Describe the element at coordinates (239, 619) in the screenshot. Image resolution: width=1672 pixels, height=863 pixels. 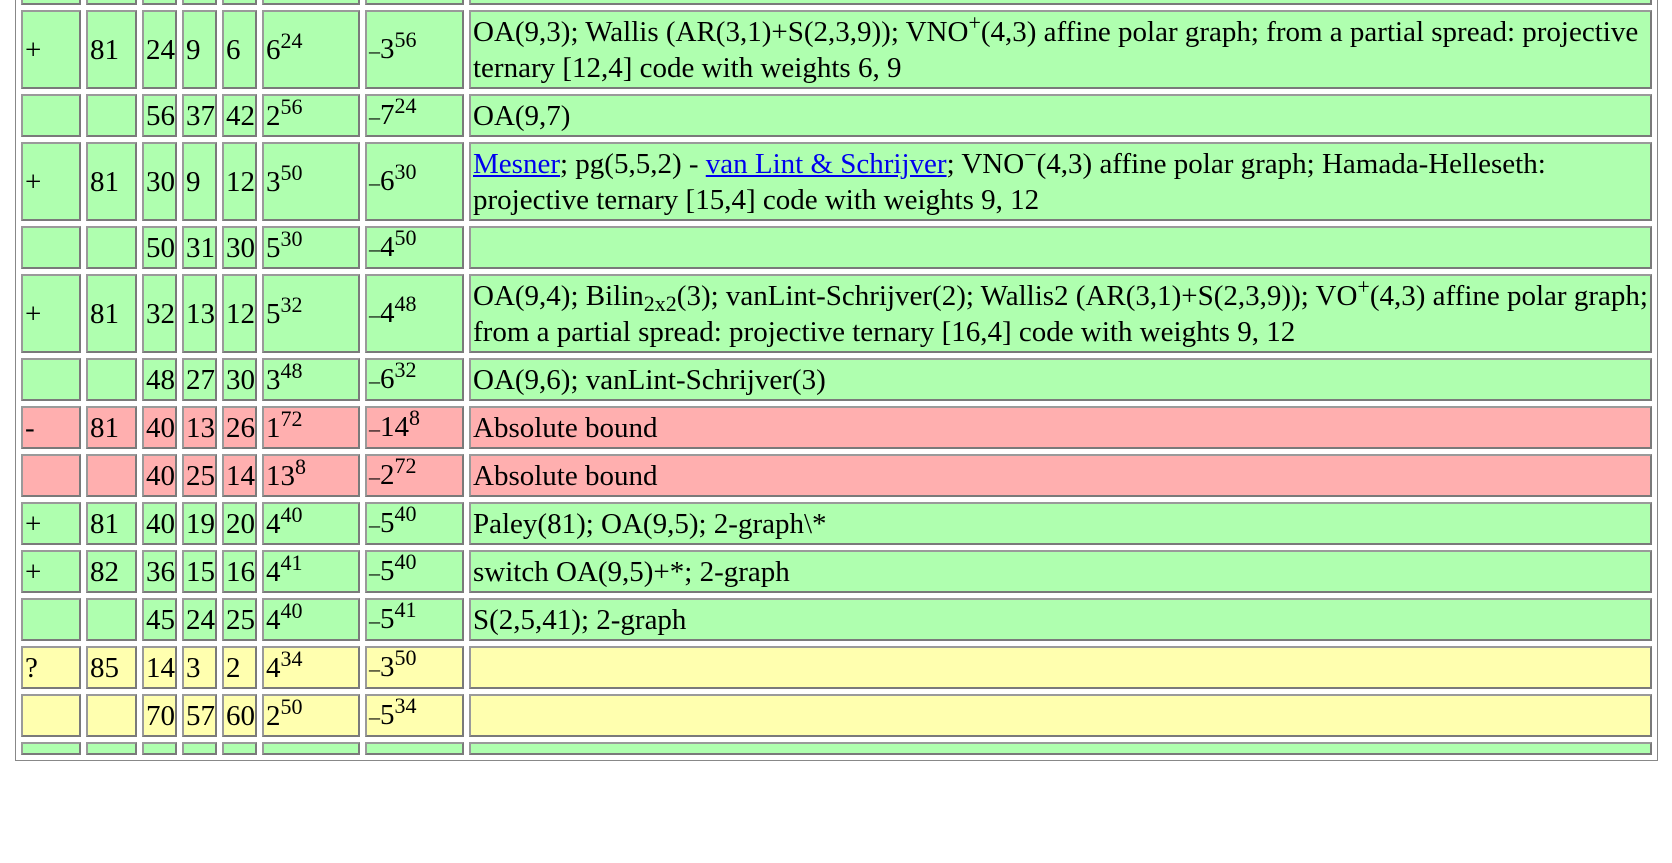
I see `mu-cell: 25` at that location.